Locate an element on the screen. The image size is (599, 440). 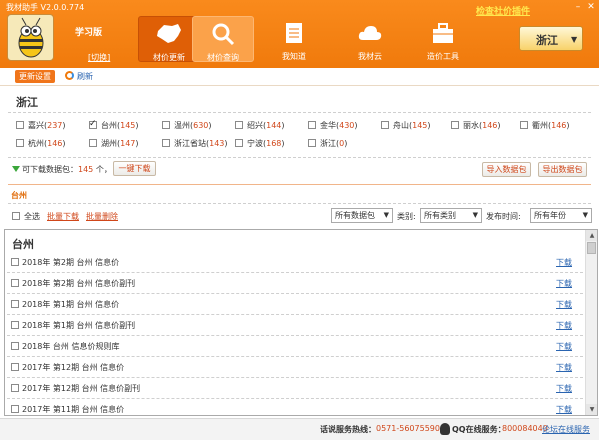
city-checkbox: 宁波(168) is located at coordinates (260, 143).